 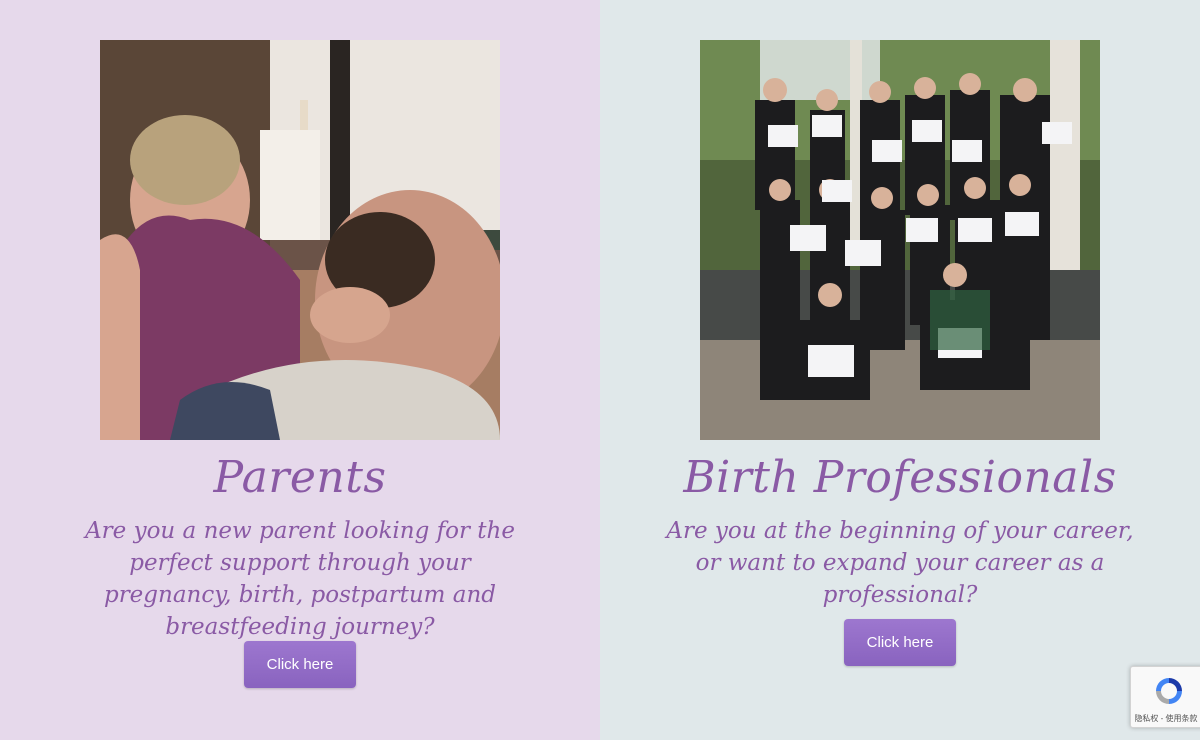 What do you see at coordinates (1165, 718) in the screenshot?
I see `recaptcha-terms: 隐私权 - 使用条款` at bounding box center [1165, 718].